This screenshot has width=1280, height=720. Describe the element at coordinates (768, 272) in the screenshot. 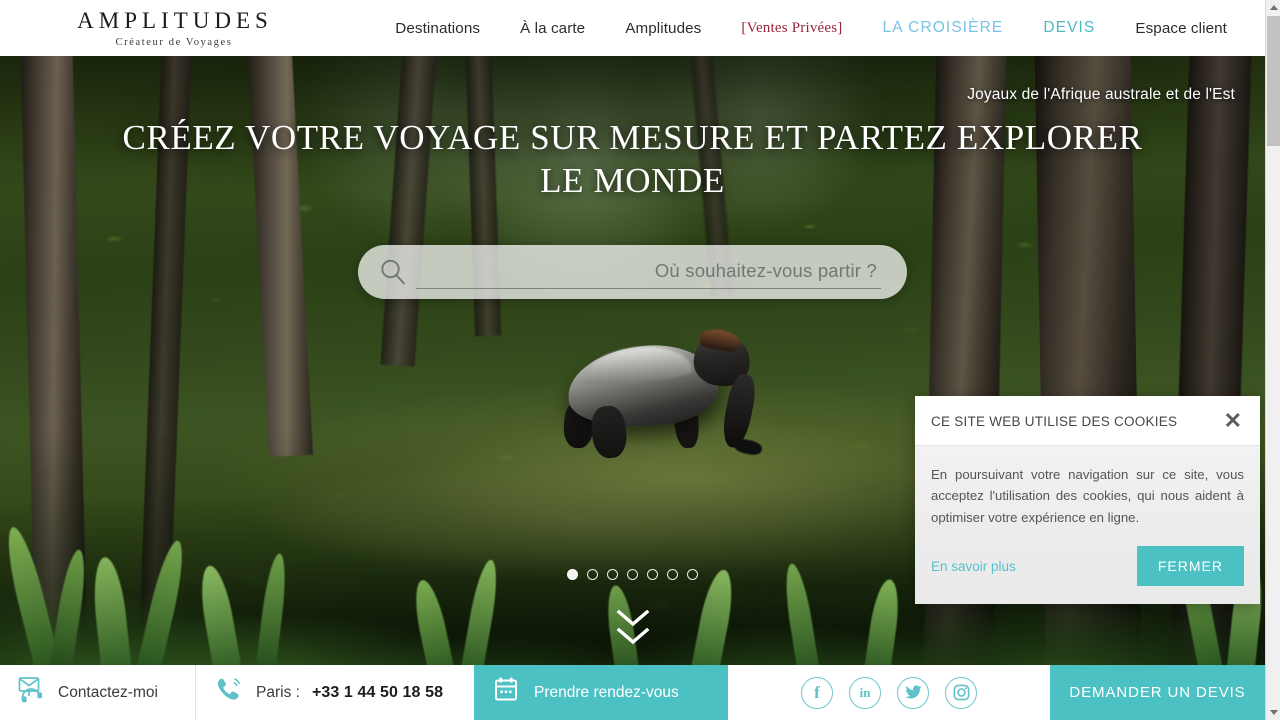

I see `search-input: Où souhaitez-vous partir ?` at that location.